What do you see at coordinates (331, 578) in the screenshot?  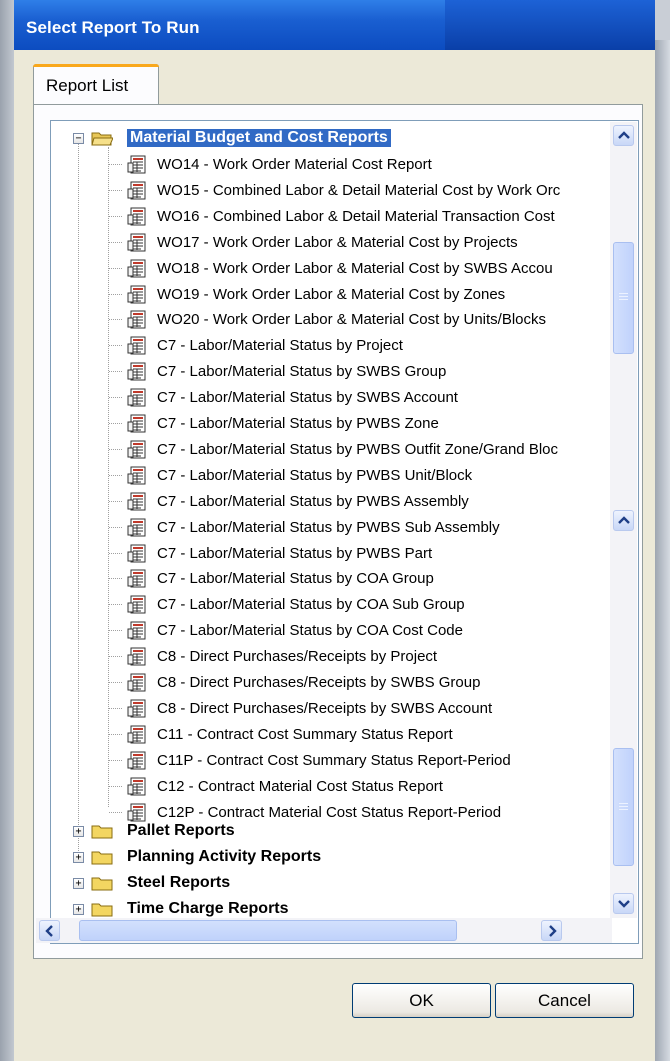 I see `tree-item-report: C7 - Labor/Material Status by COA Group` at bounding box center [331, 578].